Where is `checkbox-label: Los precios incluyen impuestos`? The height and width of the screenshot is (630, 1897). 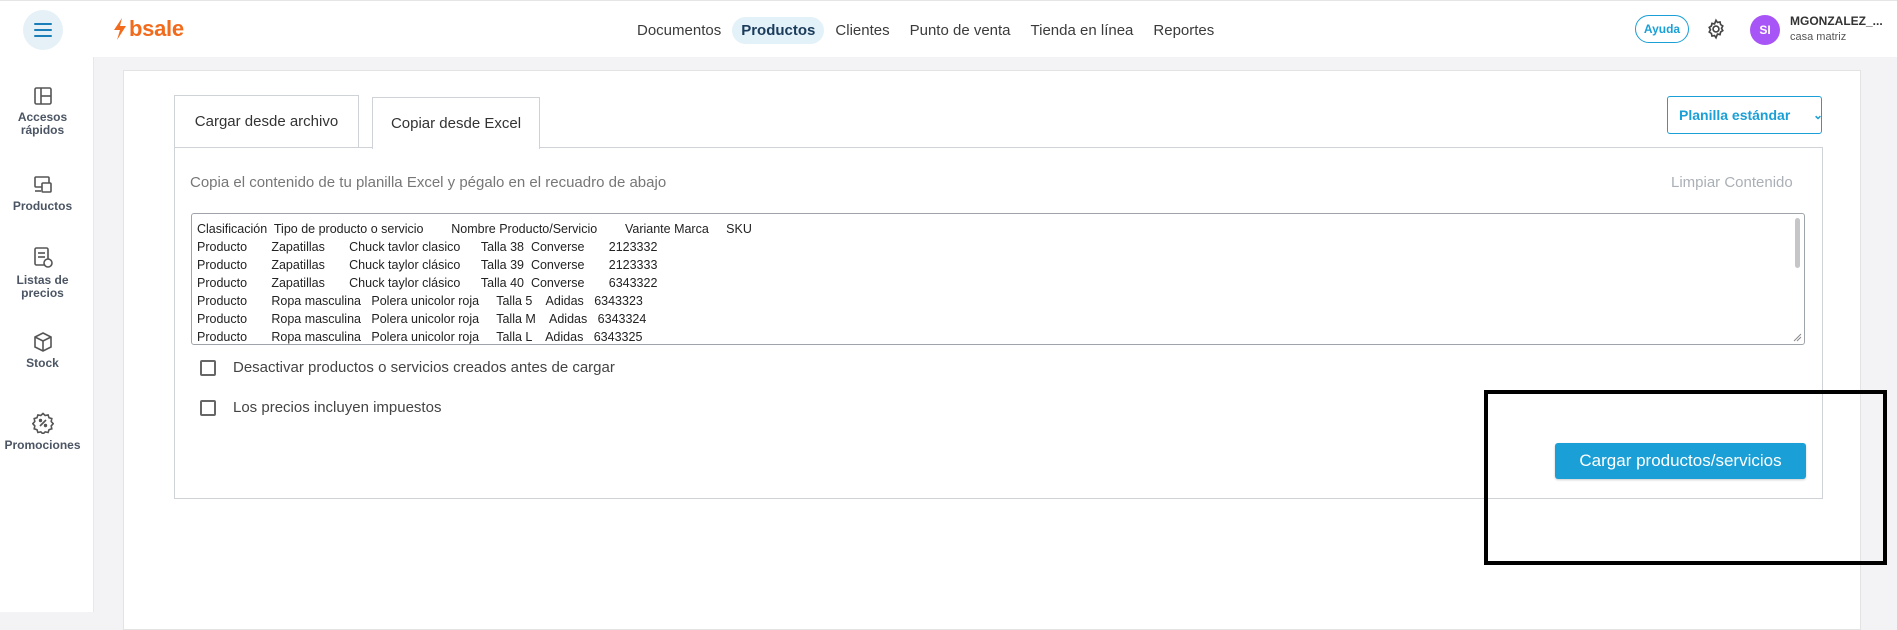
checkbox-label: Los precios incluyen impuestos is located at coordinates (337, 407).